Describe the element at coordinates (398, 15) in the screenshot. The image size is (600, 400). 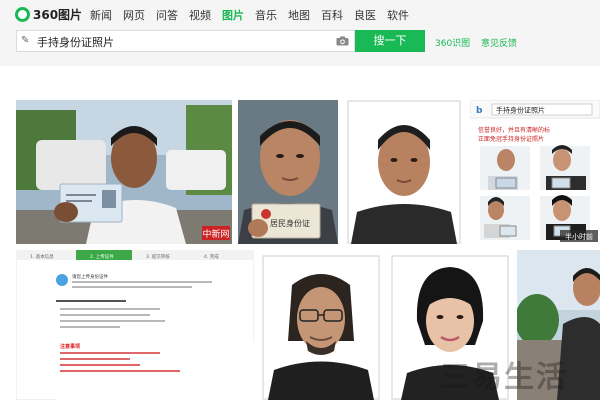
I see `nav-item-software: 软件` at that location.